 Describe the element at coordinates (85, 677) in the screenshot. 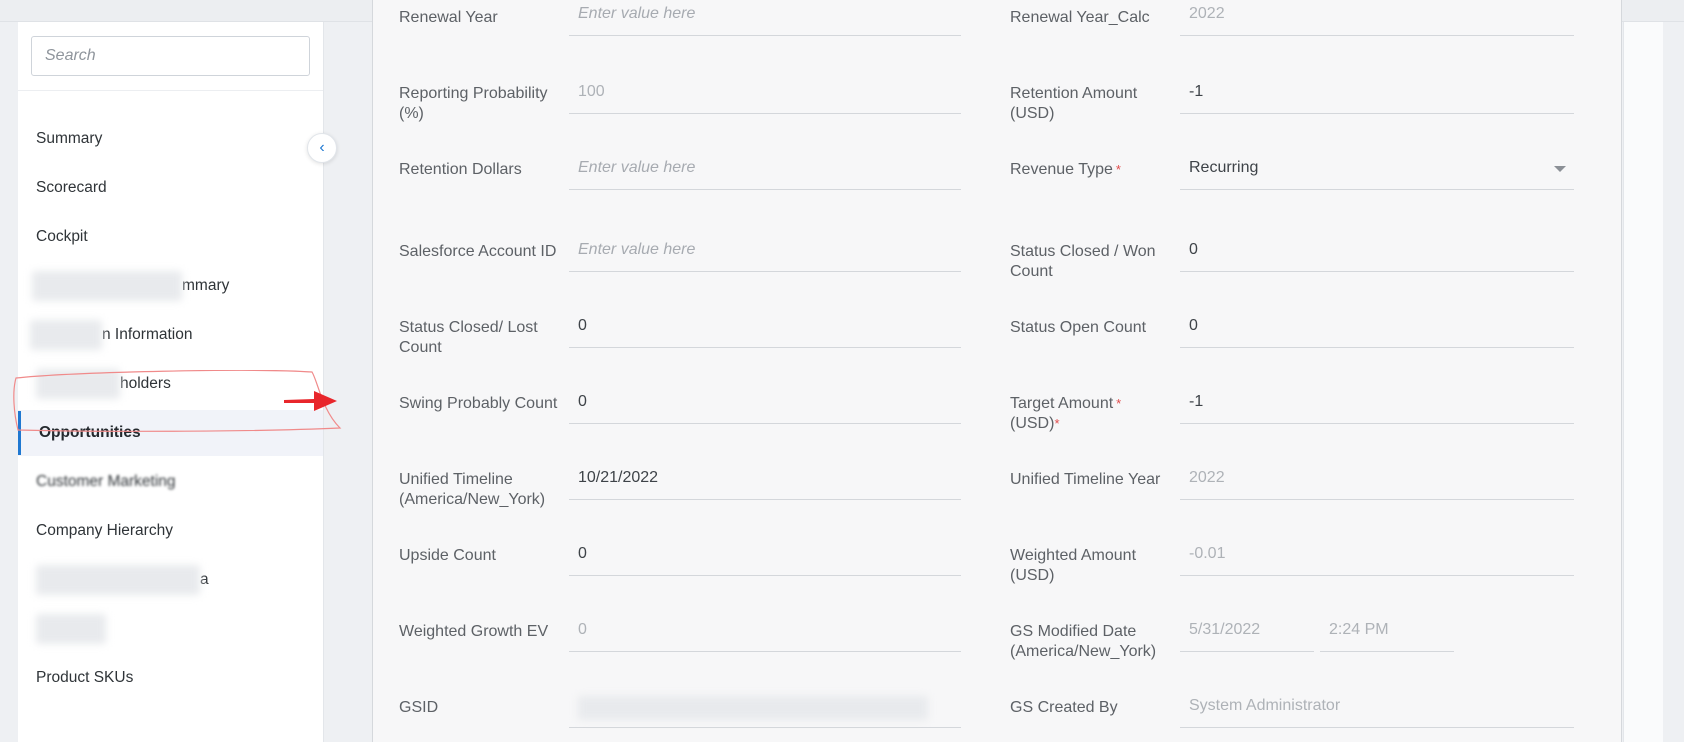

I see `sidebar-item-label: Product SKUs` at that location.